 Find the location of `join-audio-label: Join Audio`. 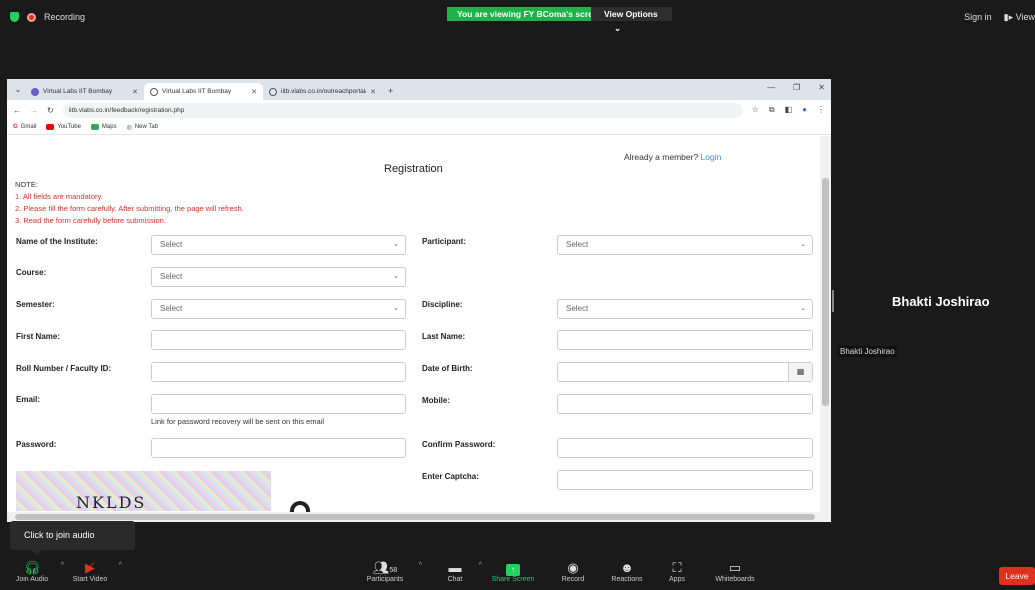

join-audio-label: Join Audio is located at coordinates (32, 579).